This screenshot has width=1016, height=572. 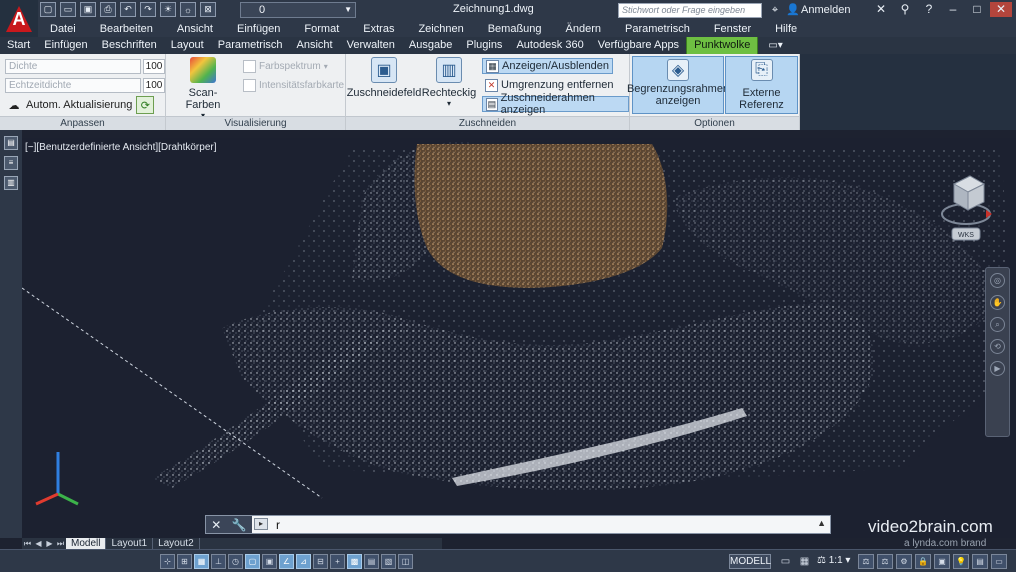 What do you see at coordinates (108, 9) in the screenshot?
I see `print-icon: ⎙` at bounding box center [108, 9].